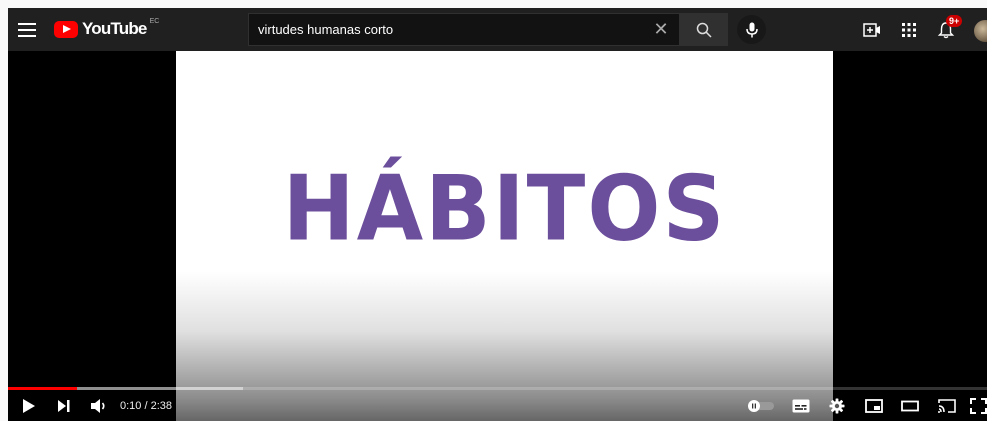 The image size is (987, 421). What do you see at coordinates (661, 29) in the screenshot?
I see `close-icon: ✕` at bounding box center [661, 29].